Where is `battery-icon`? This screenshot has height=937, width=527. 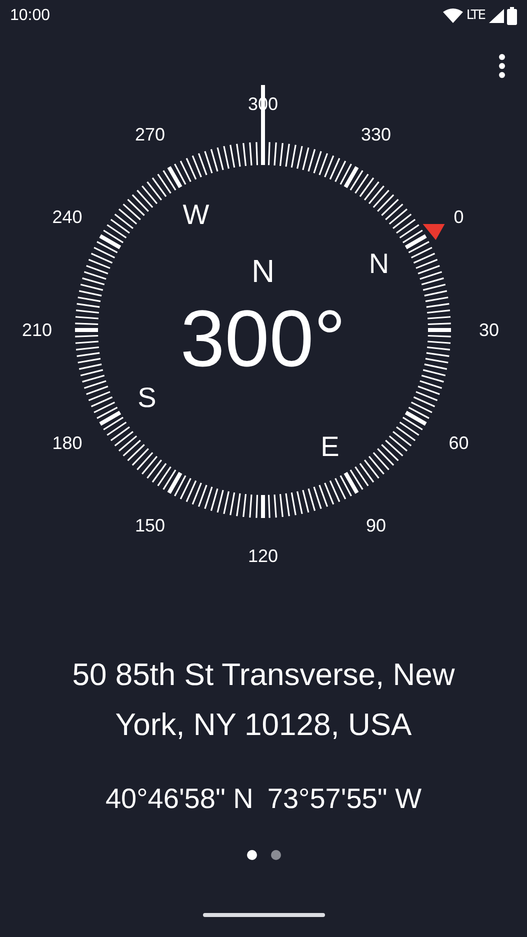 battery-icon is located at coordinates (512, 16).